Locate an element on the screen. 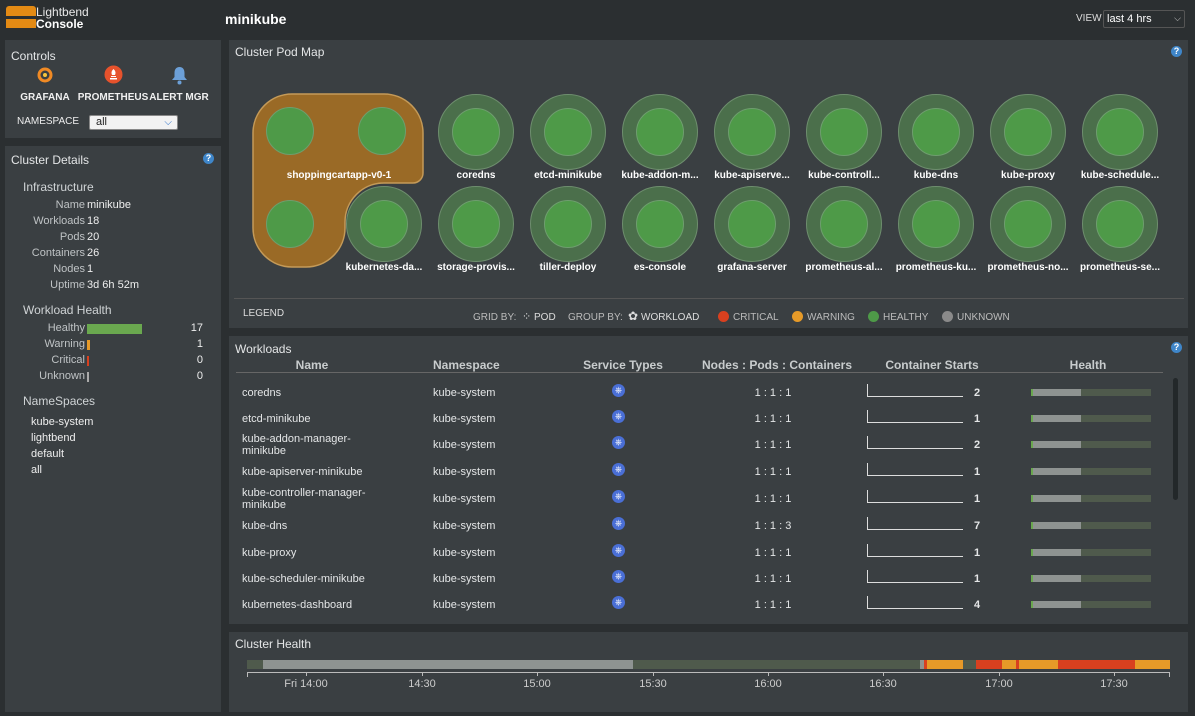 The height and width of the screenshot is (716, 1195). namespace-link: kube-system is located at coordinates (62, 422).